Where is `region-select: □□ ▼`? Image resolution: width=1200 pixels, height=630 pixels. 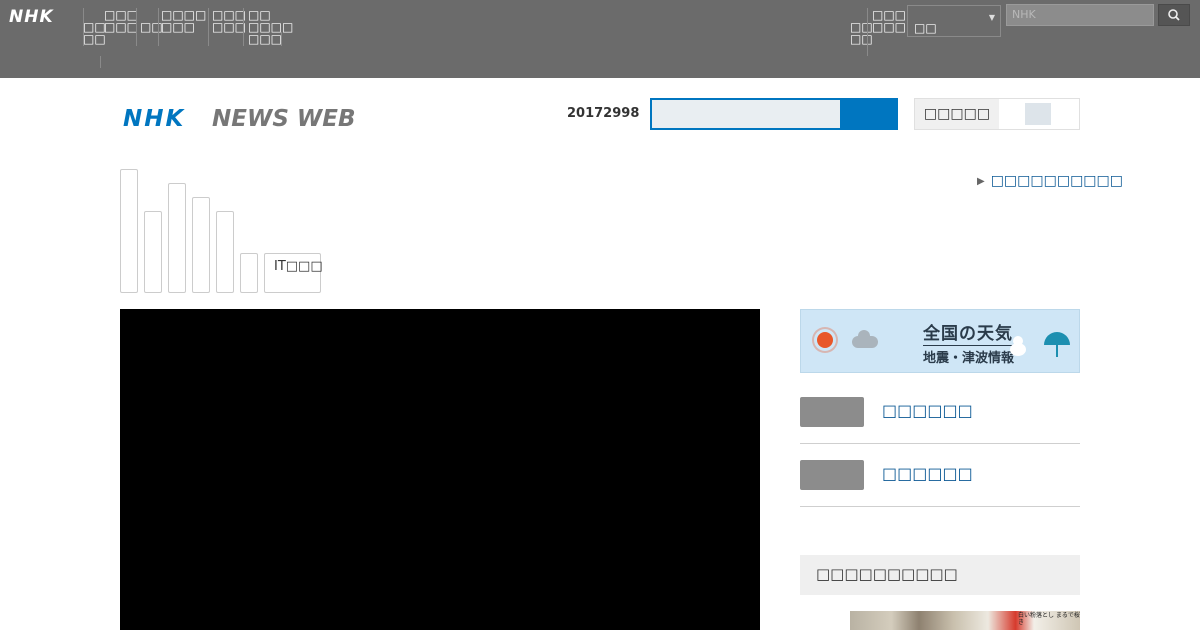
region-select: □□ ▼ is located at coordinates (954, 21).